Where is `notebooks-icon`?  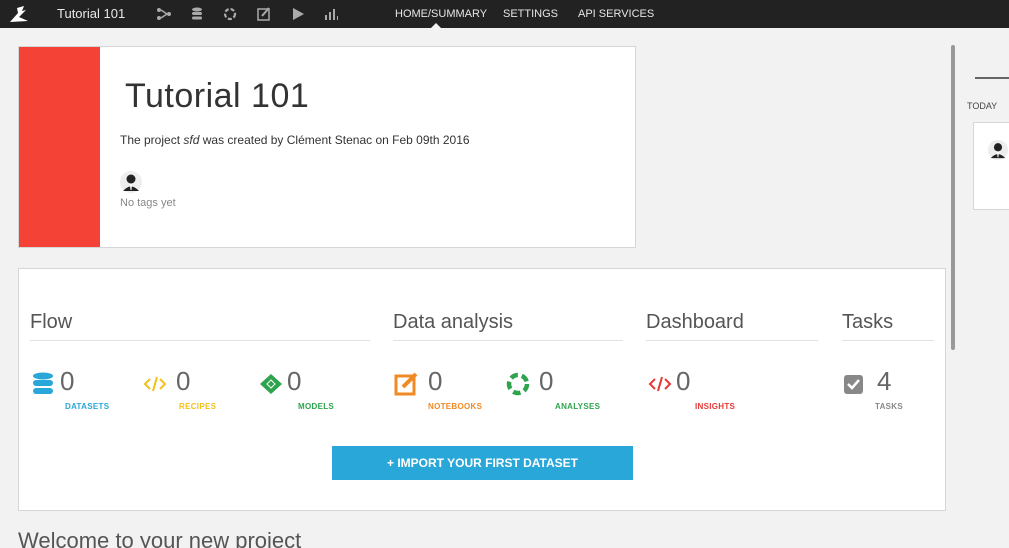 notebooks-icon is located at coordinates (264, 14).